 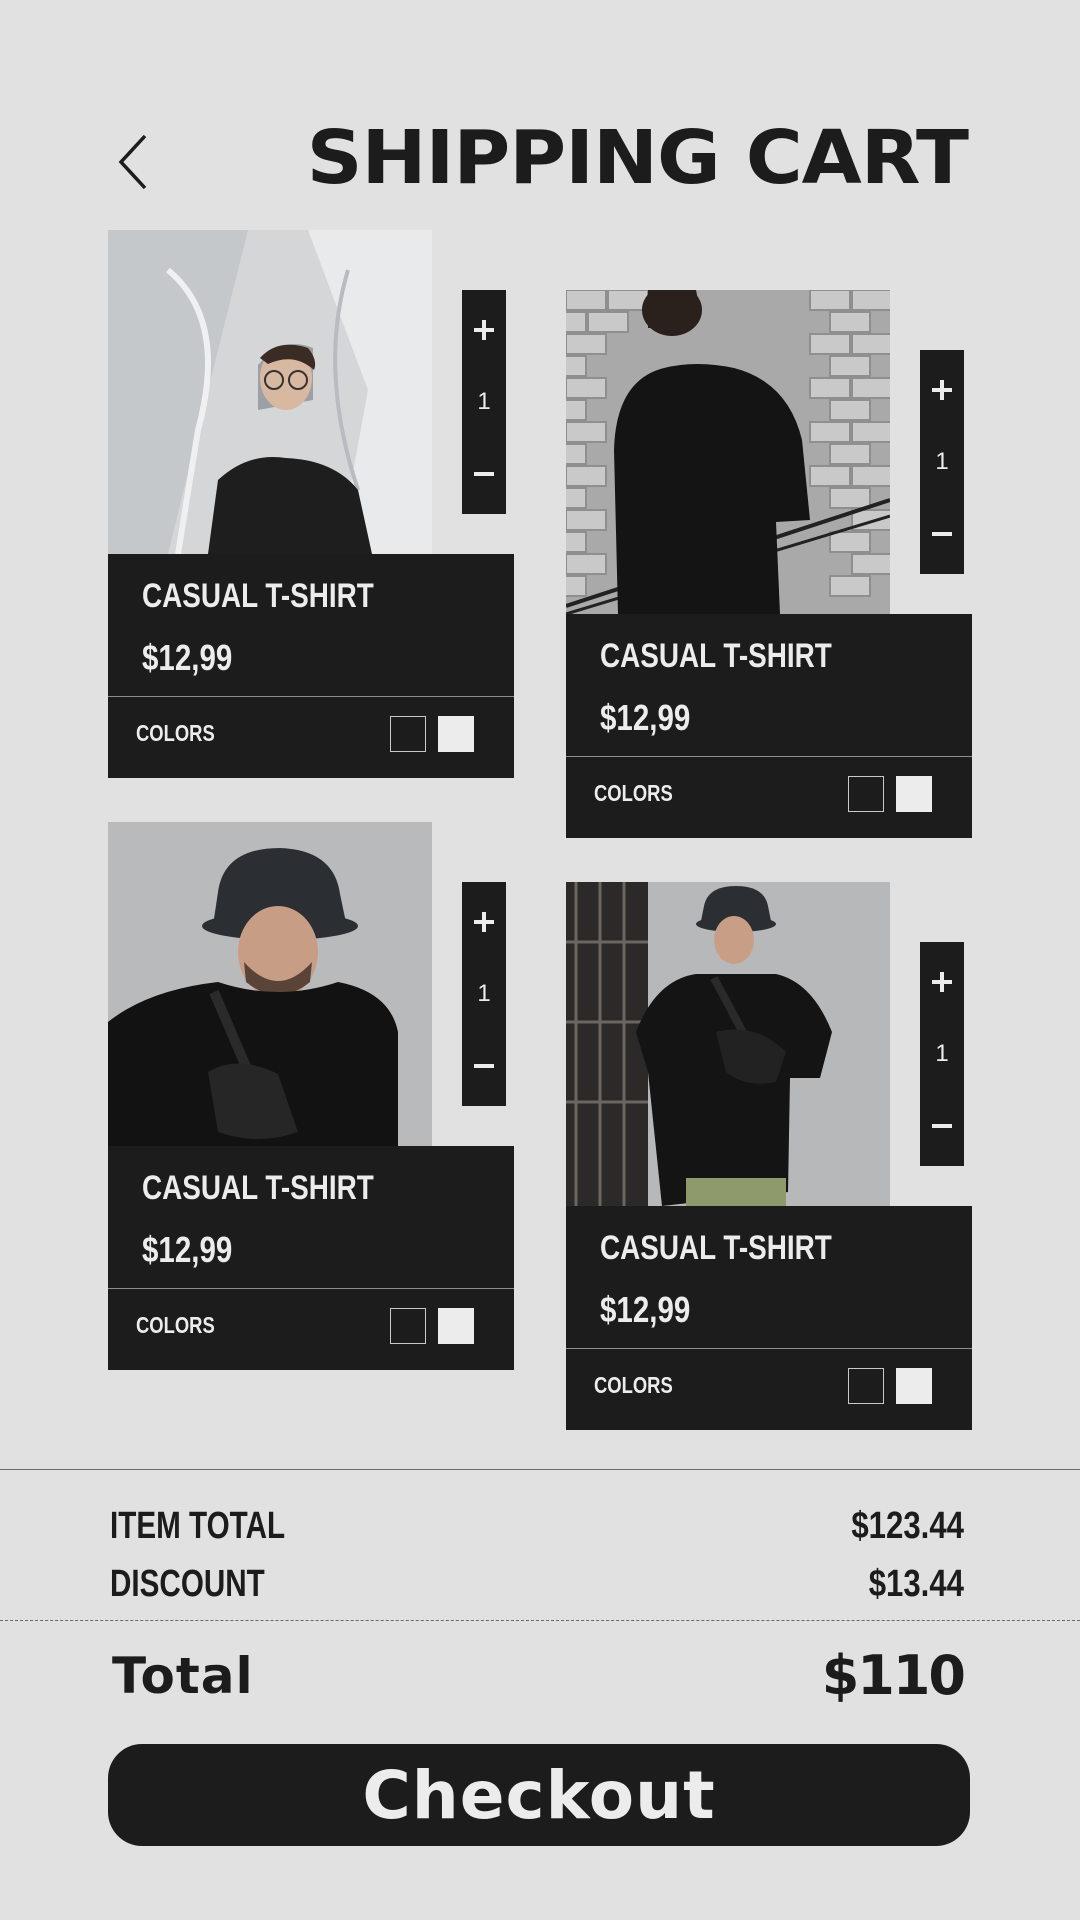 I want to click on total-value: $110, so click(x=893, y=1675).